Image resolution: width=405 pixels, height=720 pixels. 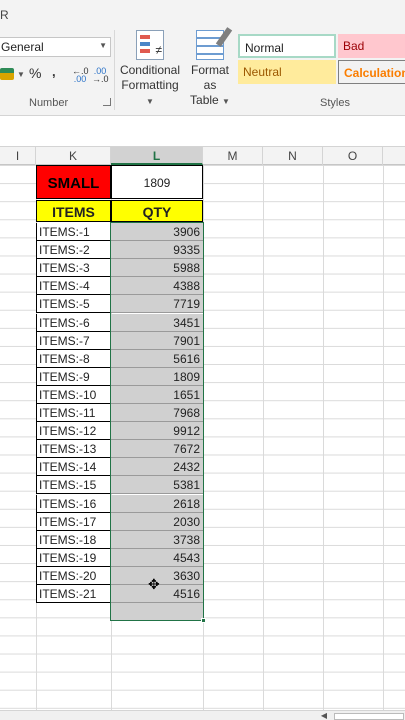 I want to click on item-name-cell: ITEMS:-18, so click(x=73, y=539).